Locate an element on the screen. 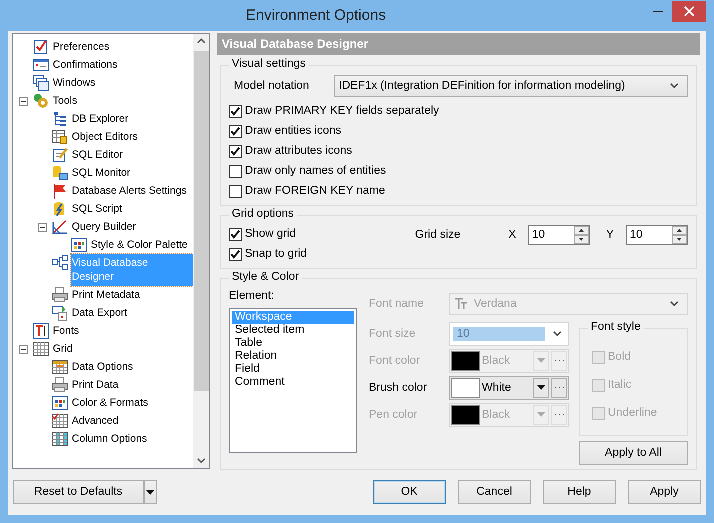  grid-icon is located at coordinates (41, 349).